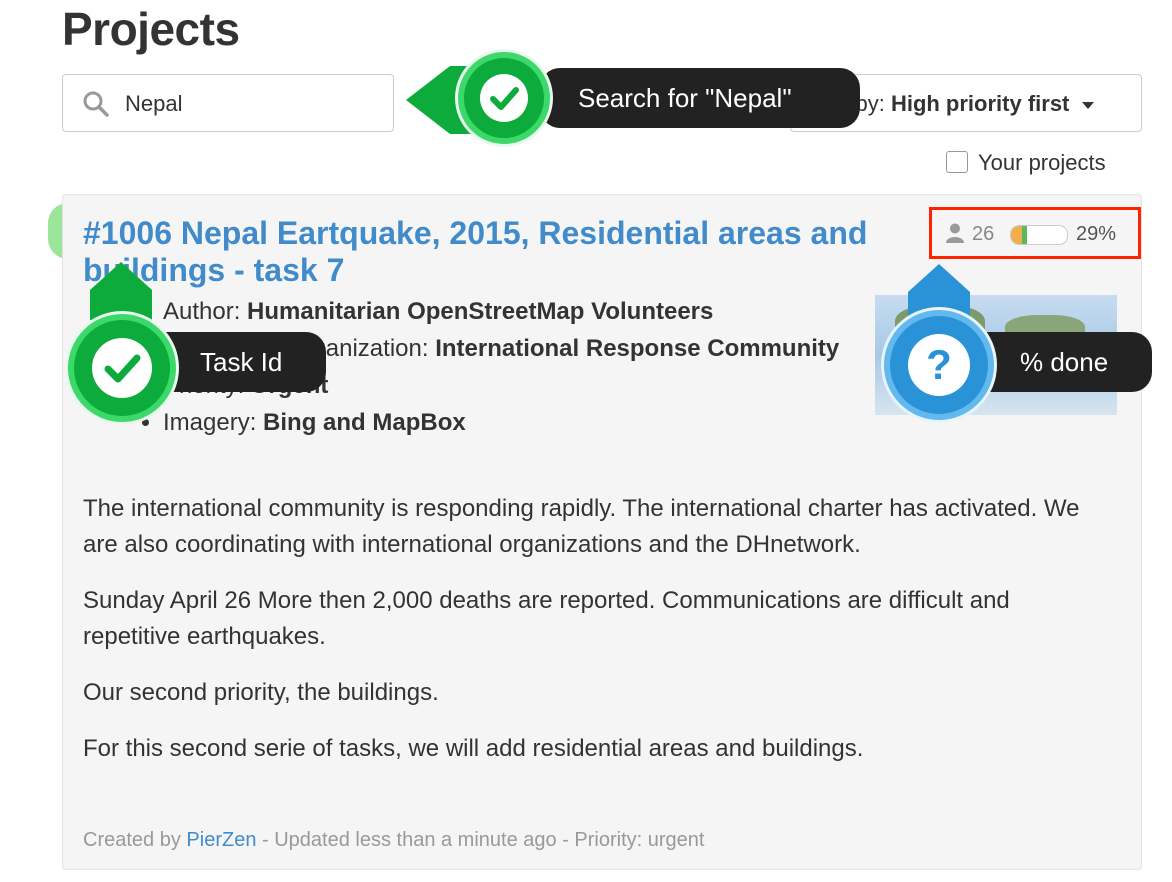 The height and width of the screenshot is (882, 1172). What do you see at coordinates (1096, 234) in the screenshot?
I see `progress-percent: 29%` at bounding box center [1096, 234].